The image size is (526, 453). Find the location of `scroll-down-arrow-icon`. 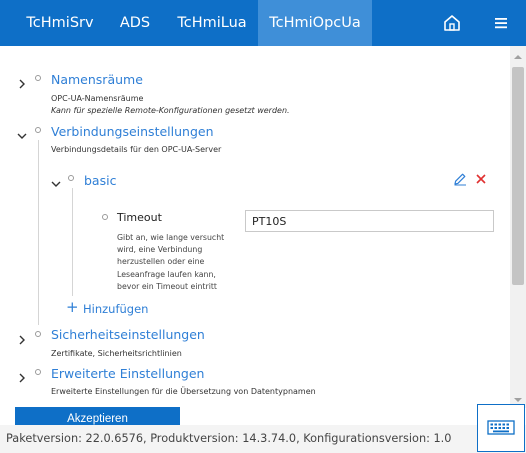

scroll-down-arrow-icon is located at coordinates (518, 400).